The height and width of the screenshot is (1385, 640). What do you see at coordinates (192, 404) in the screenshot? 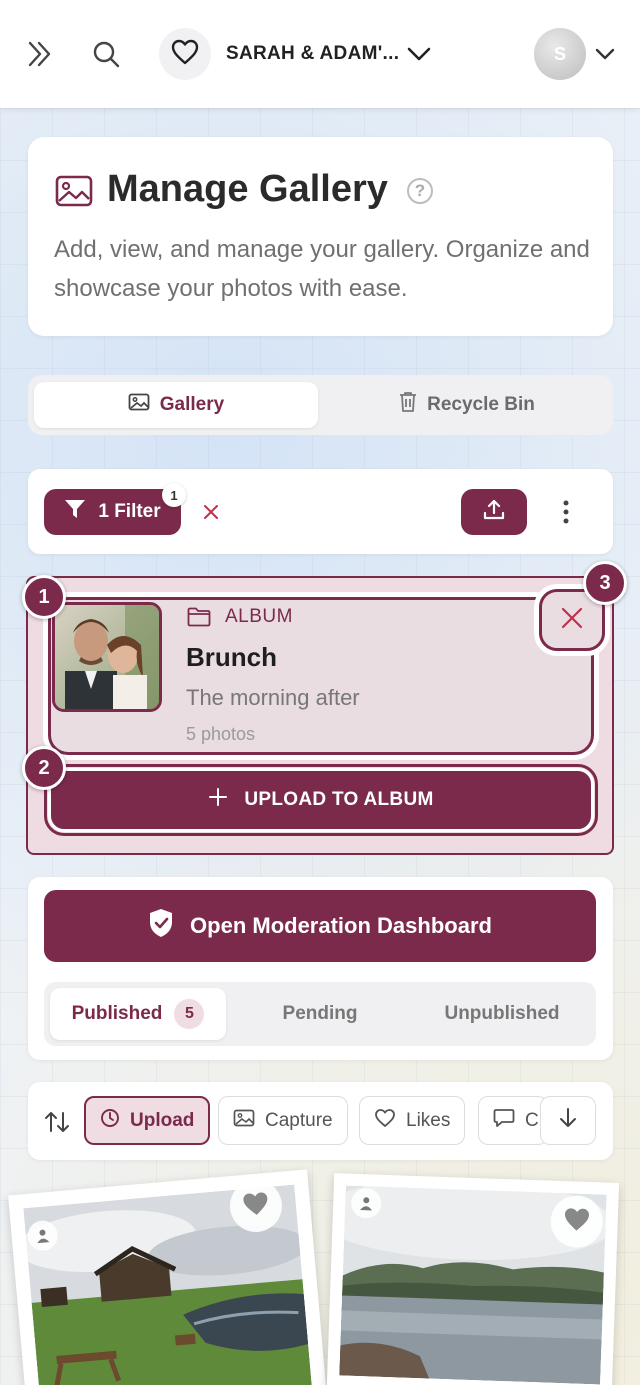
I see `tab-gallery-label: Gallery` at bounding box center [192, 404].